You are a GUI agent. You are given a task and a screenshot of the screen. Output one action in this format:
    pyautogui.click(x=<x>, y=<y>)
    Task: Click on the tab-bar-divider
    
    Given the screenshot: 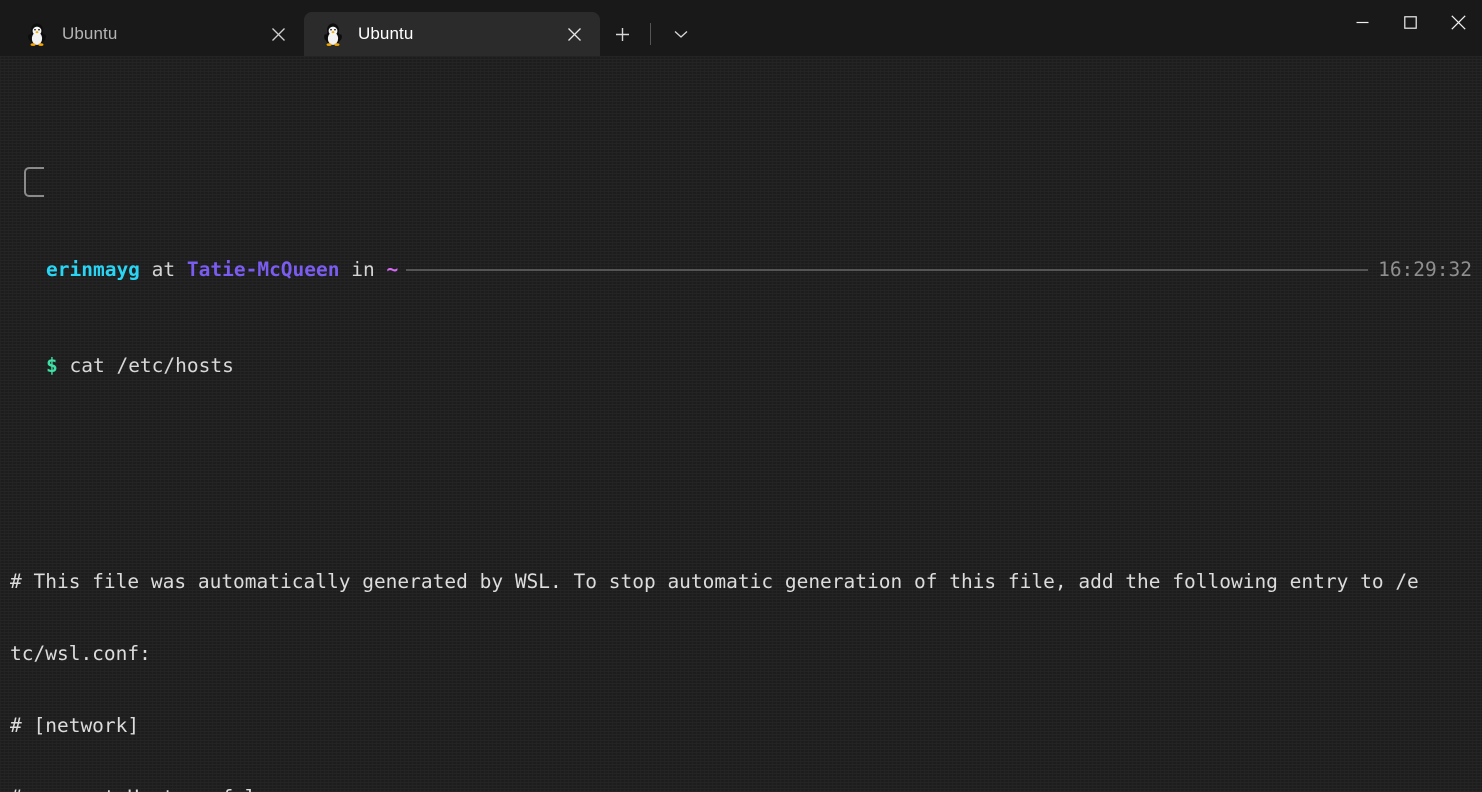 What is the action you would take?
    pyautogui.click(x=650, y=34)
    